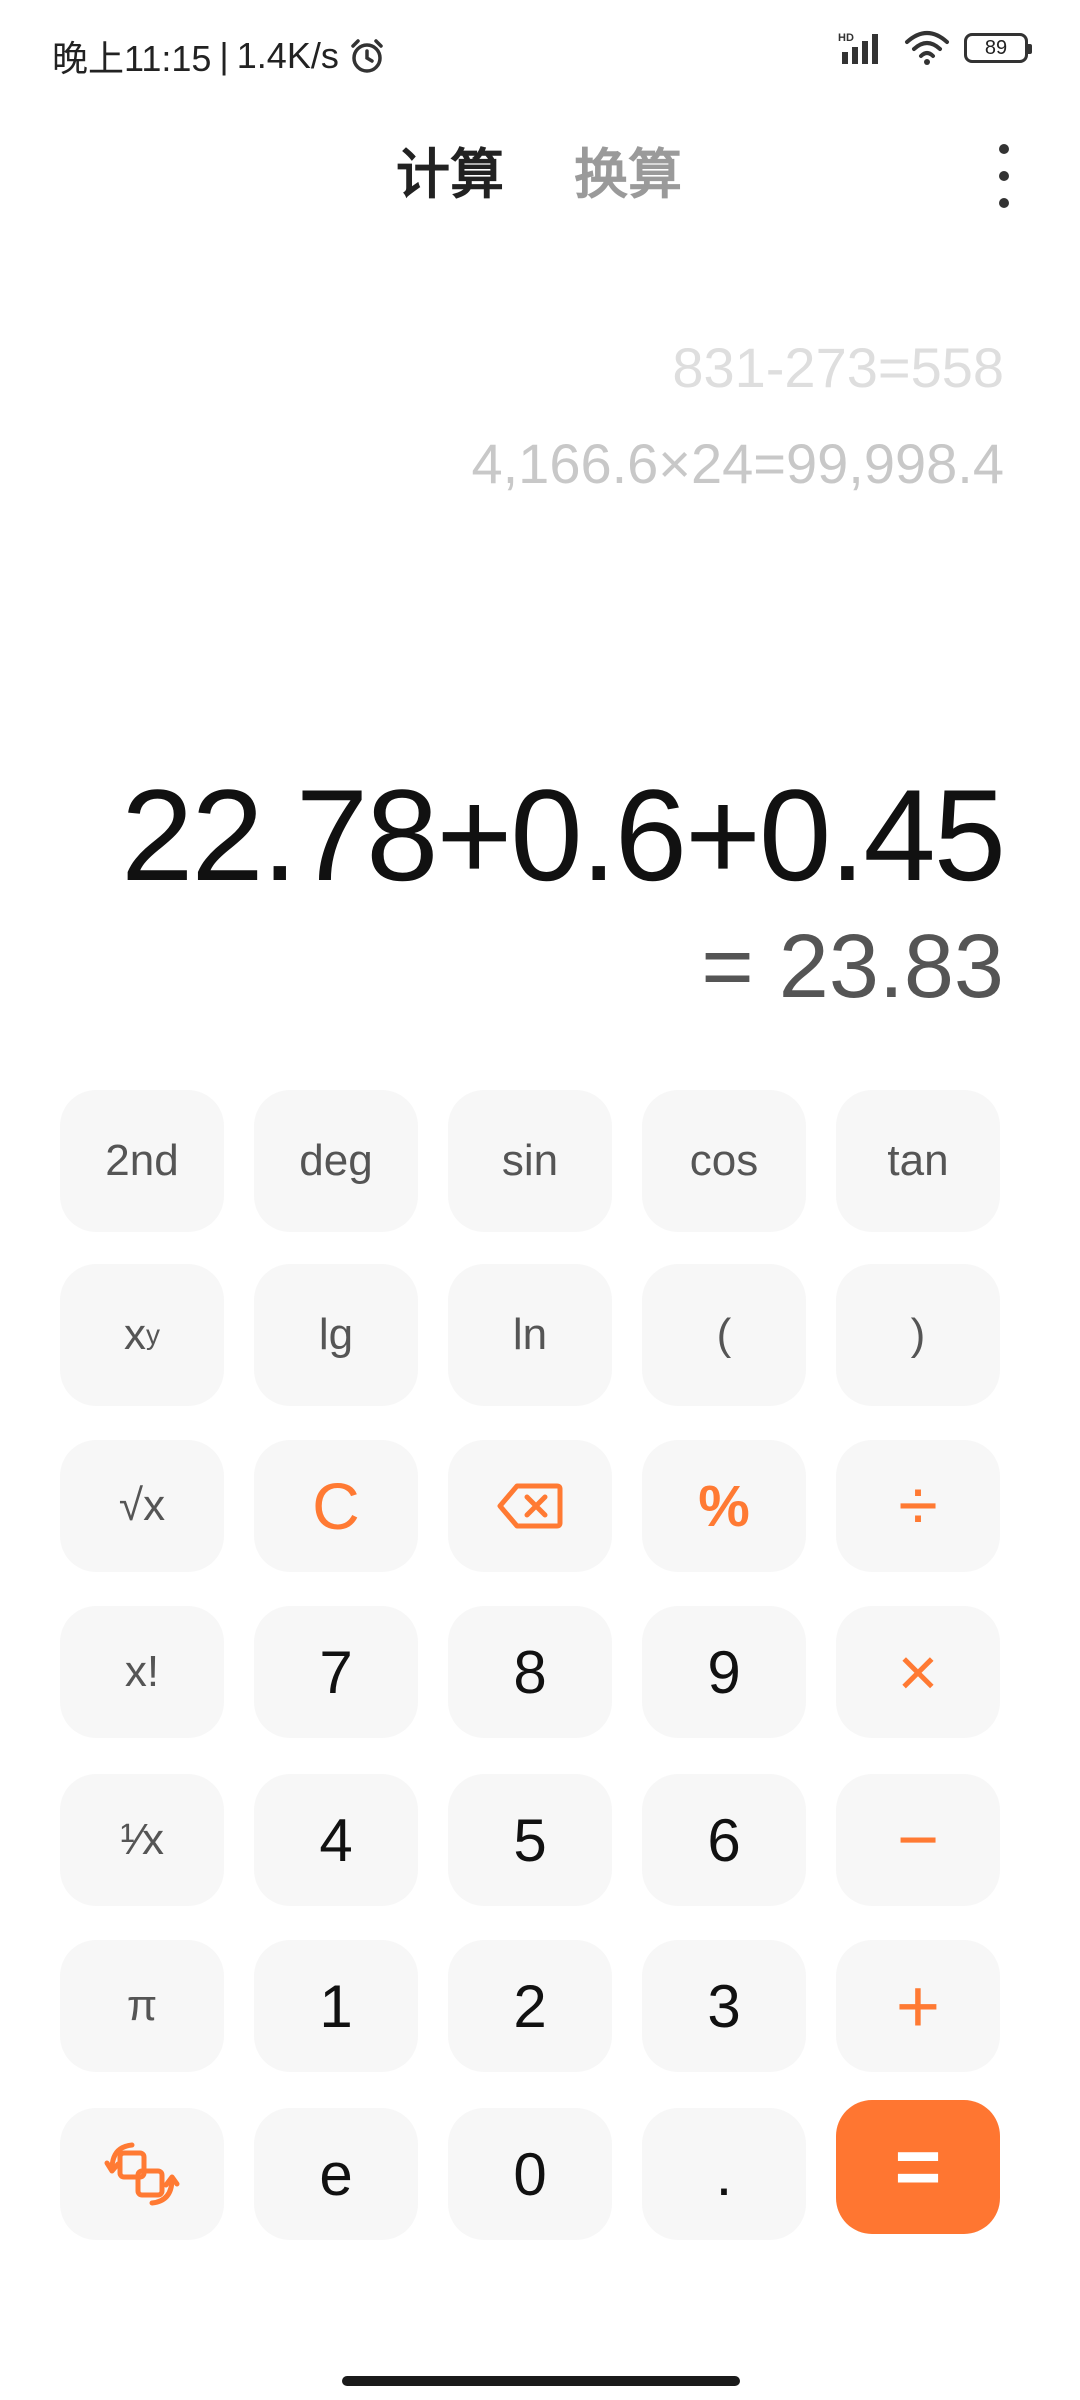 This screenshot has height=2400, width=1080. What do you see at coordinates (336, 2174) in the screenshot?
I see `euler-e-button: e` at bounding box center [336, 2174].